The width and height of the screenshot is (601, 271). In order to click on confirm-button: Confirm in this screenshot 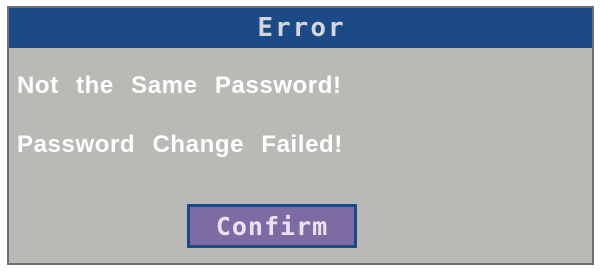, I will do `click(272, 226)`.